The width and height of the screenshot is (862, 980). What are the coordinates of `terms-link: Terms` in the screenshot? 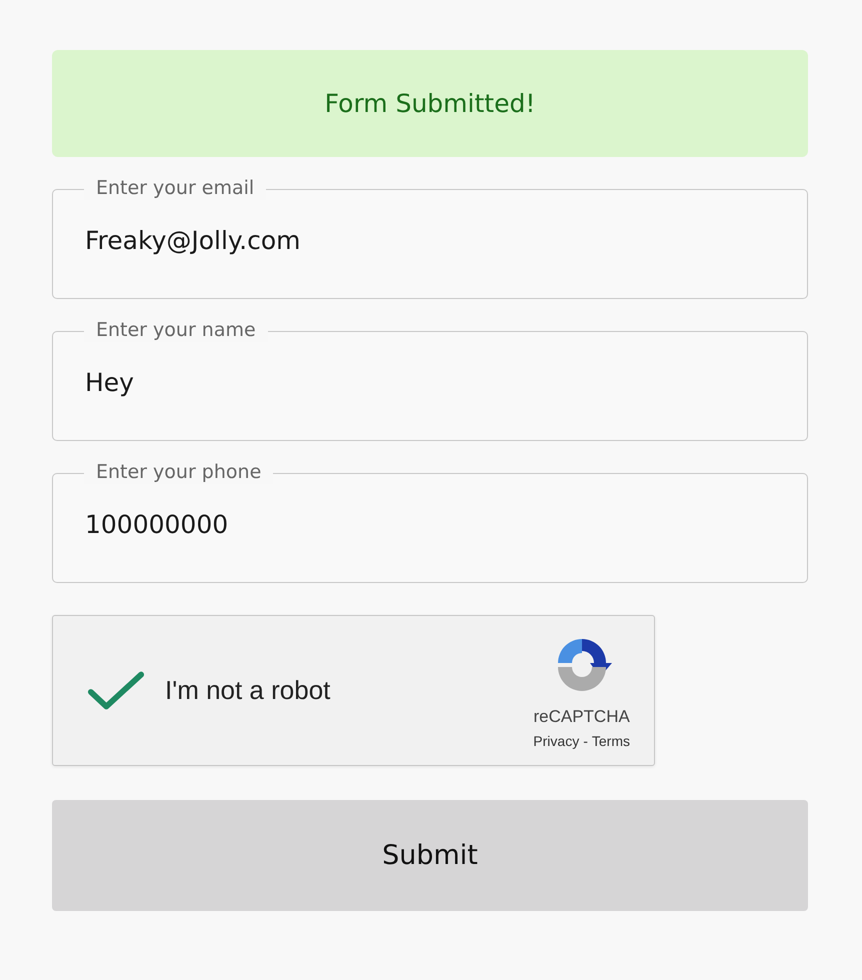 It's located at (611, 740).